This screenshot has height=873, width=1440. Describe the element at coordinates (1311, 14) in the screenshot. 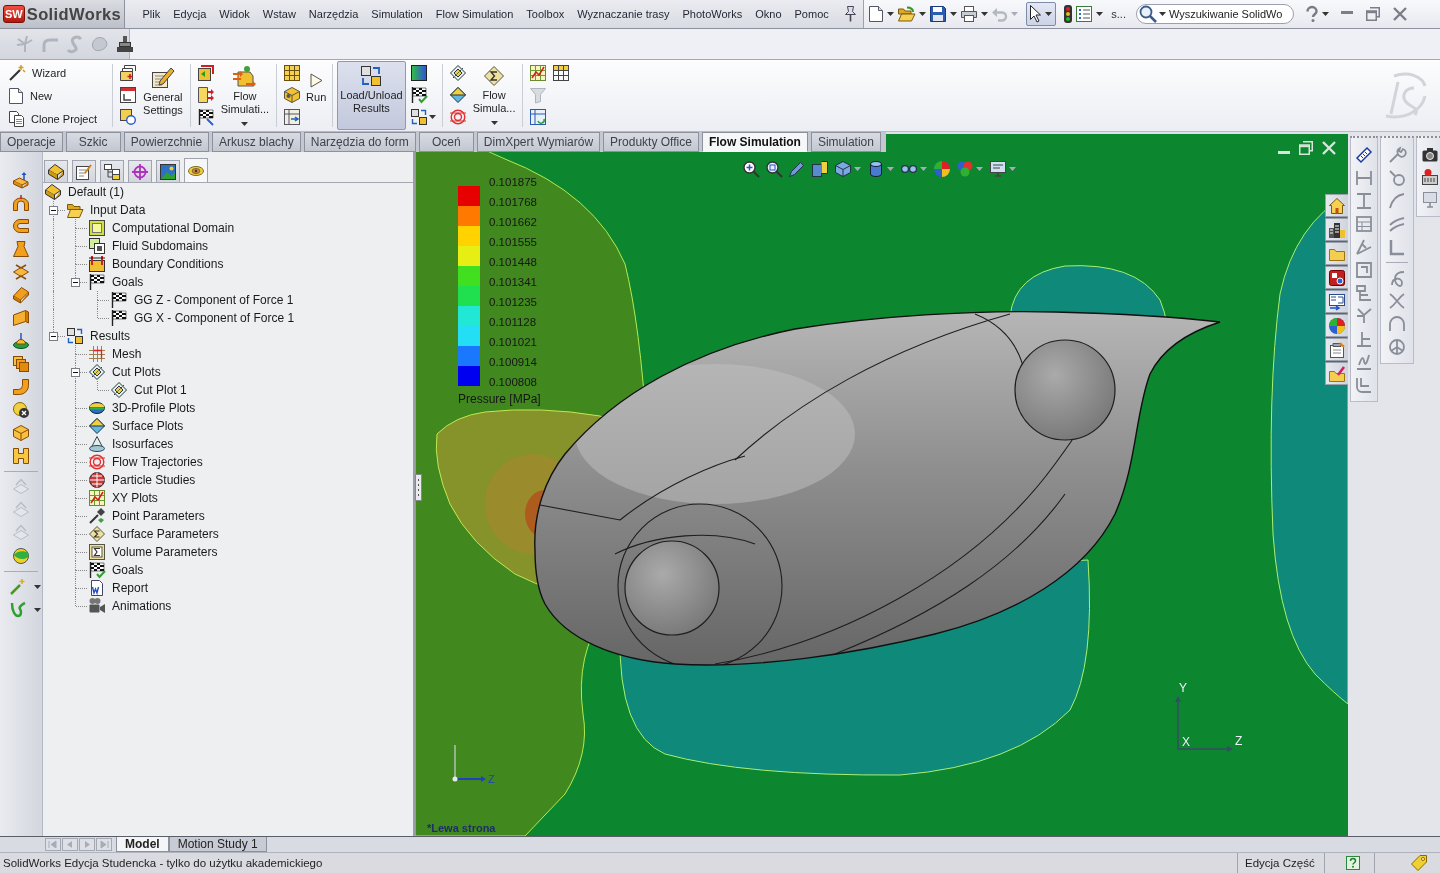

I see `help-icon` at that location.